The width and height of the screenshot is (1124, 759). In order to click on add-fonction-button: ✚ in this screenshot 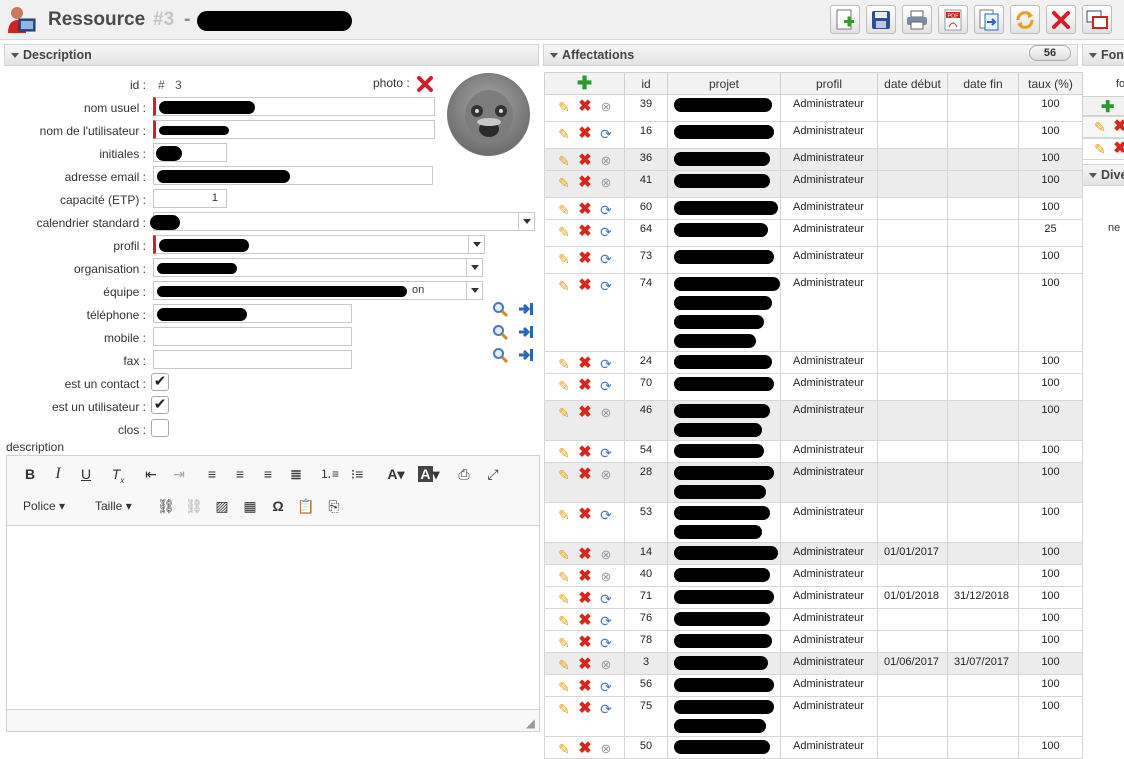, I will do `click(1103, 106)`.